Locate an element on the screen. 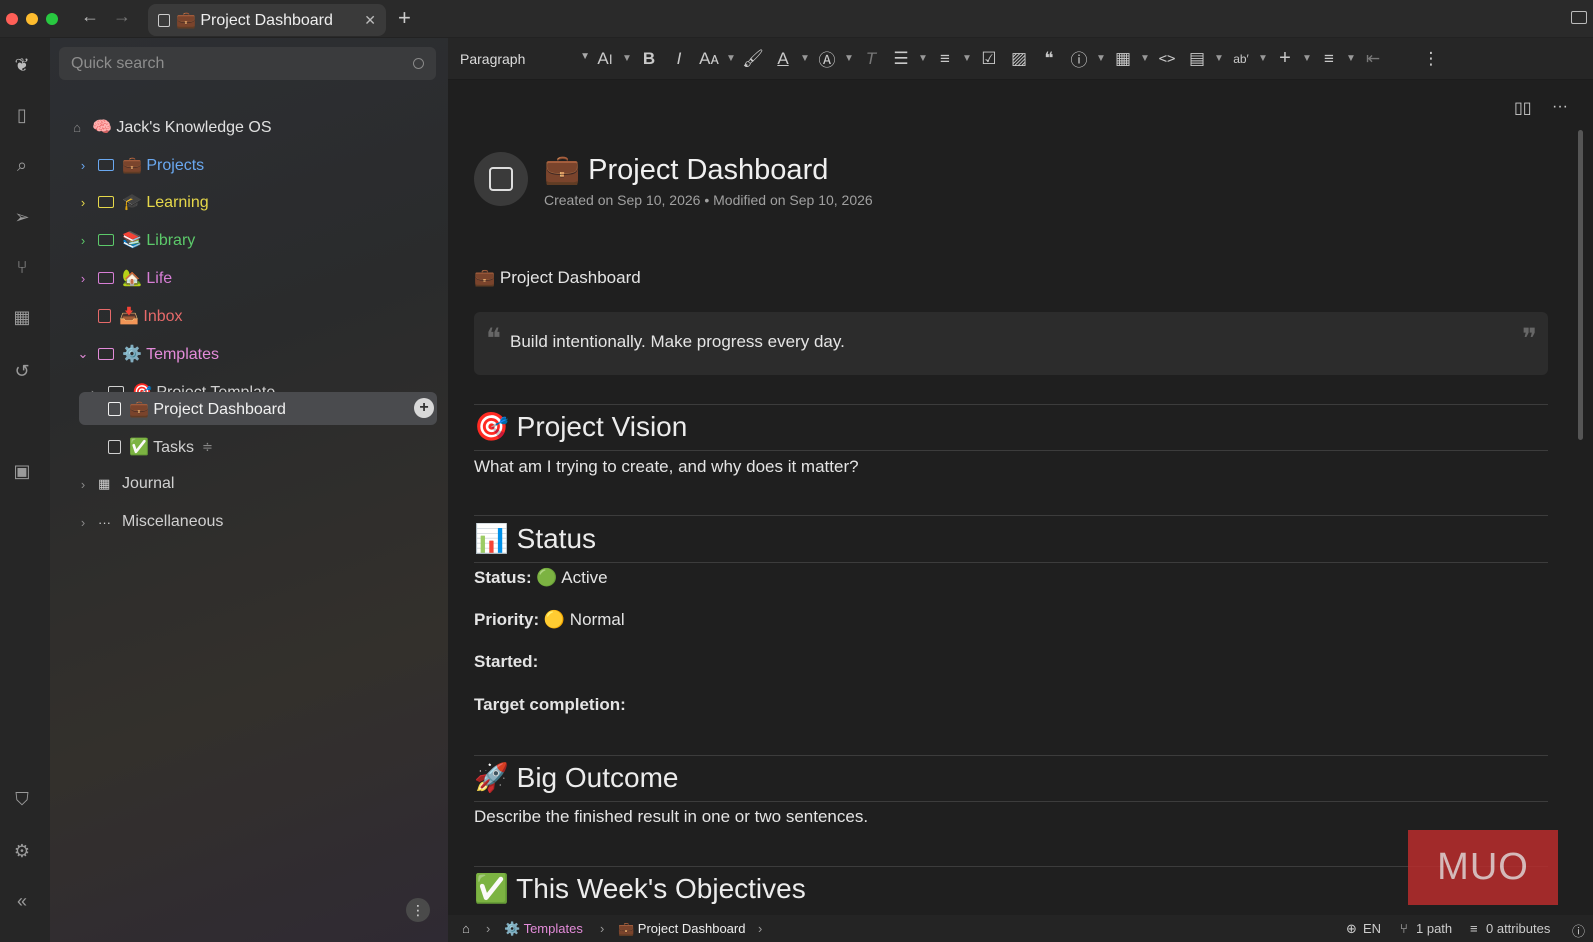  close-window-button is located at coordinates (12, 19).